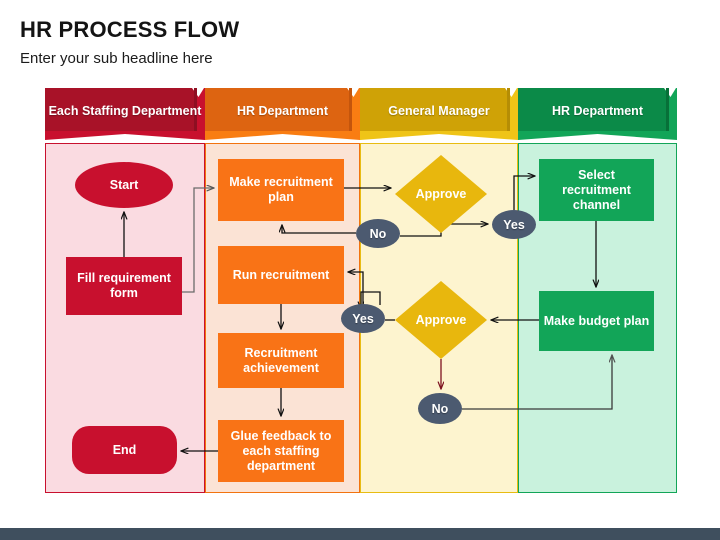 The image size is (720, 540). I want to click on node-label: Make budget plan, so click(596, 320).